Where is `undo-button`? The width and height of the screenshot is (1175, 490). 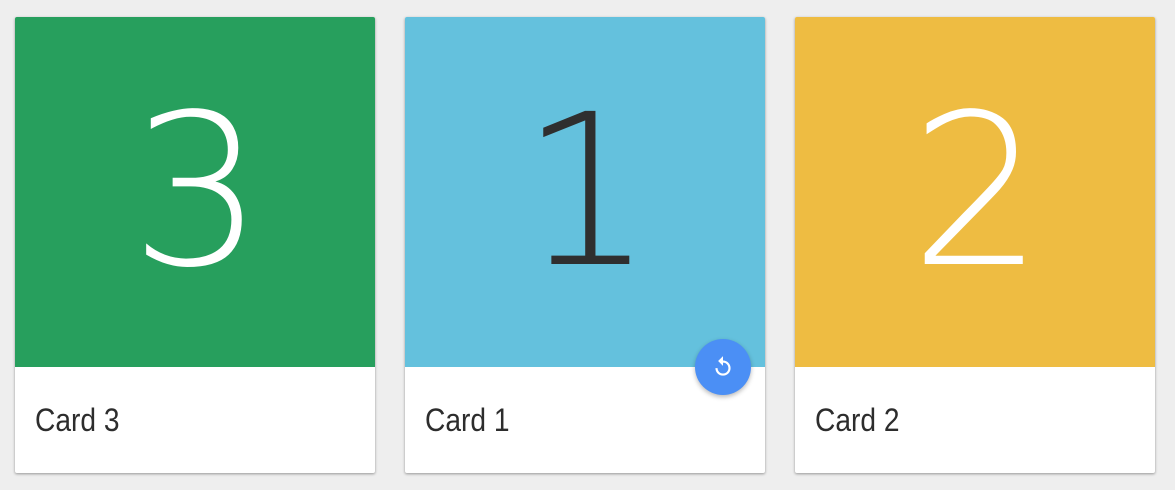
undo-button is located at coordinates (723, 367).